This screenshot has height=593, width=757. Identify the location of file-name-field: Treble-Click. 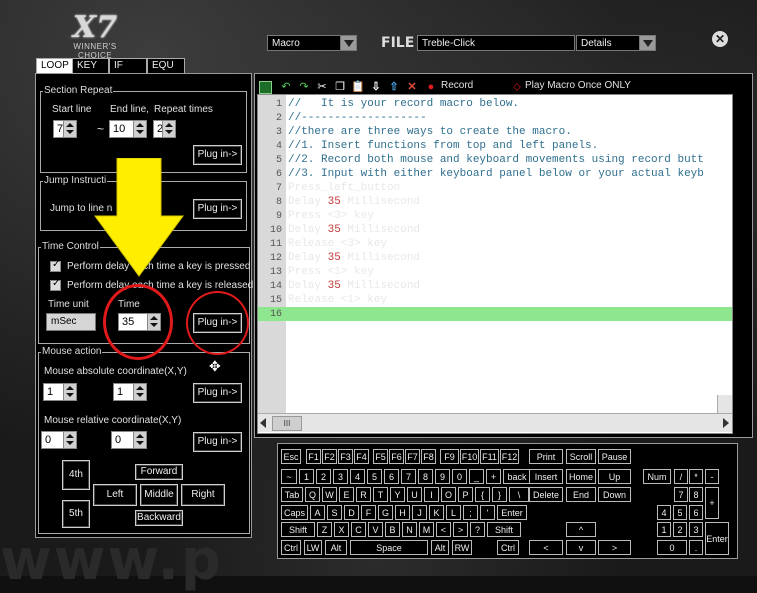
(496, 43).